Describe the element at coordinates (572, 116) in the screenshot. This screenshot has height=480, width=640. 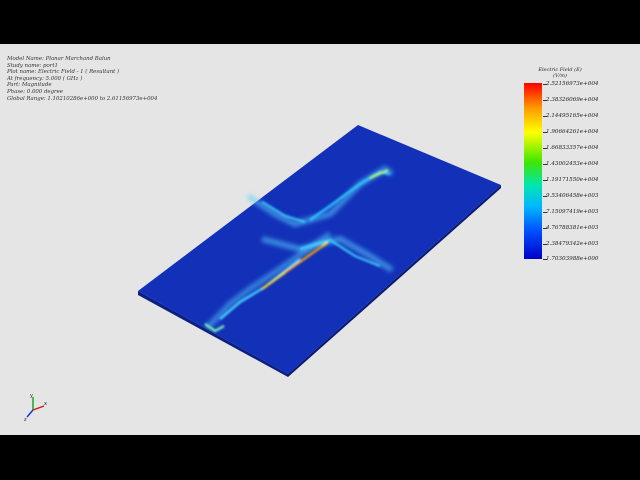
I see `legend-label: 2.14495165e+004` at that location.